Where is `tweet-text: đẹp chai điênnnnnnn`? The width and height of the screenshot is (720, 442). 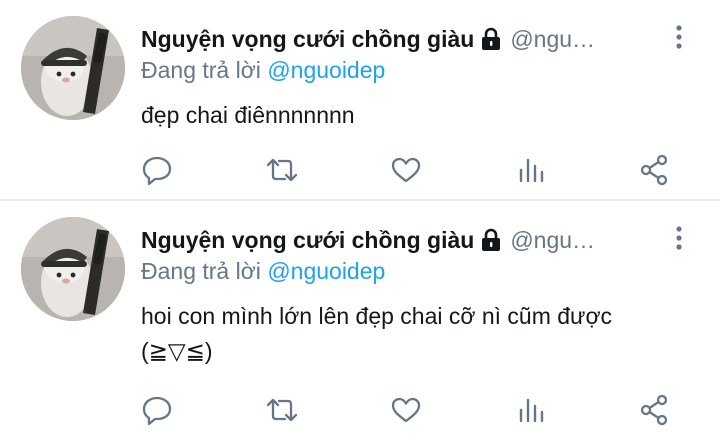 tweet-text: đẹp chai điênnnnnnn is located at coordinates (248, 115).